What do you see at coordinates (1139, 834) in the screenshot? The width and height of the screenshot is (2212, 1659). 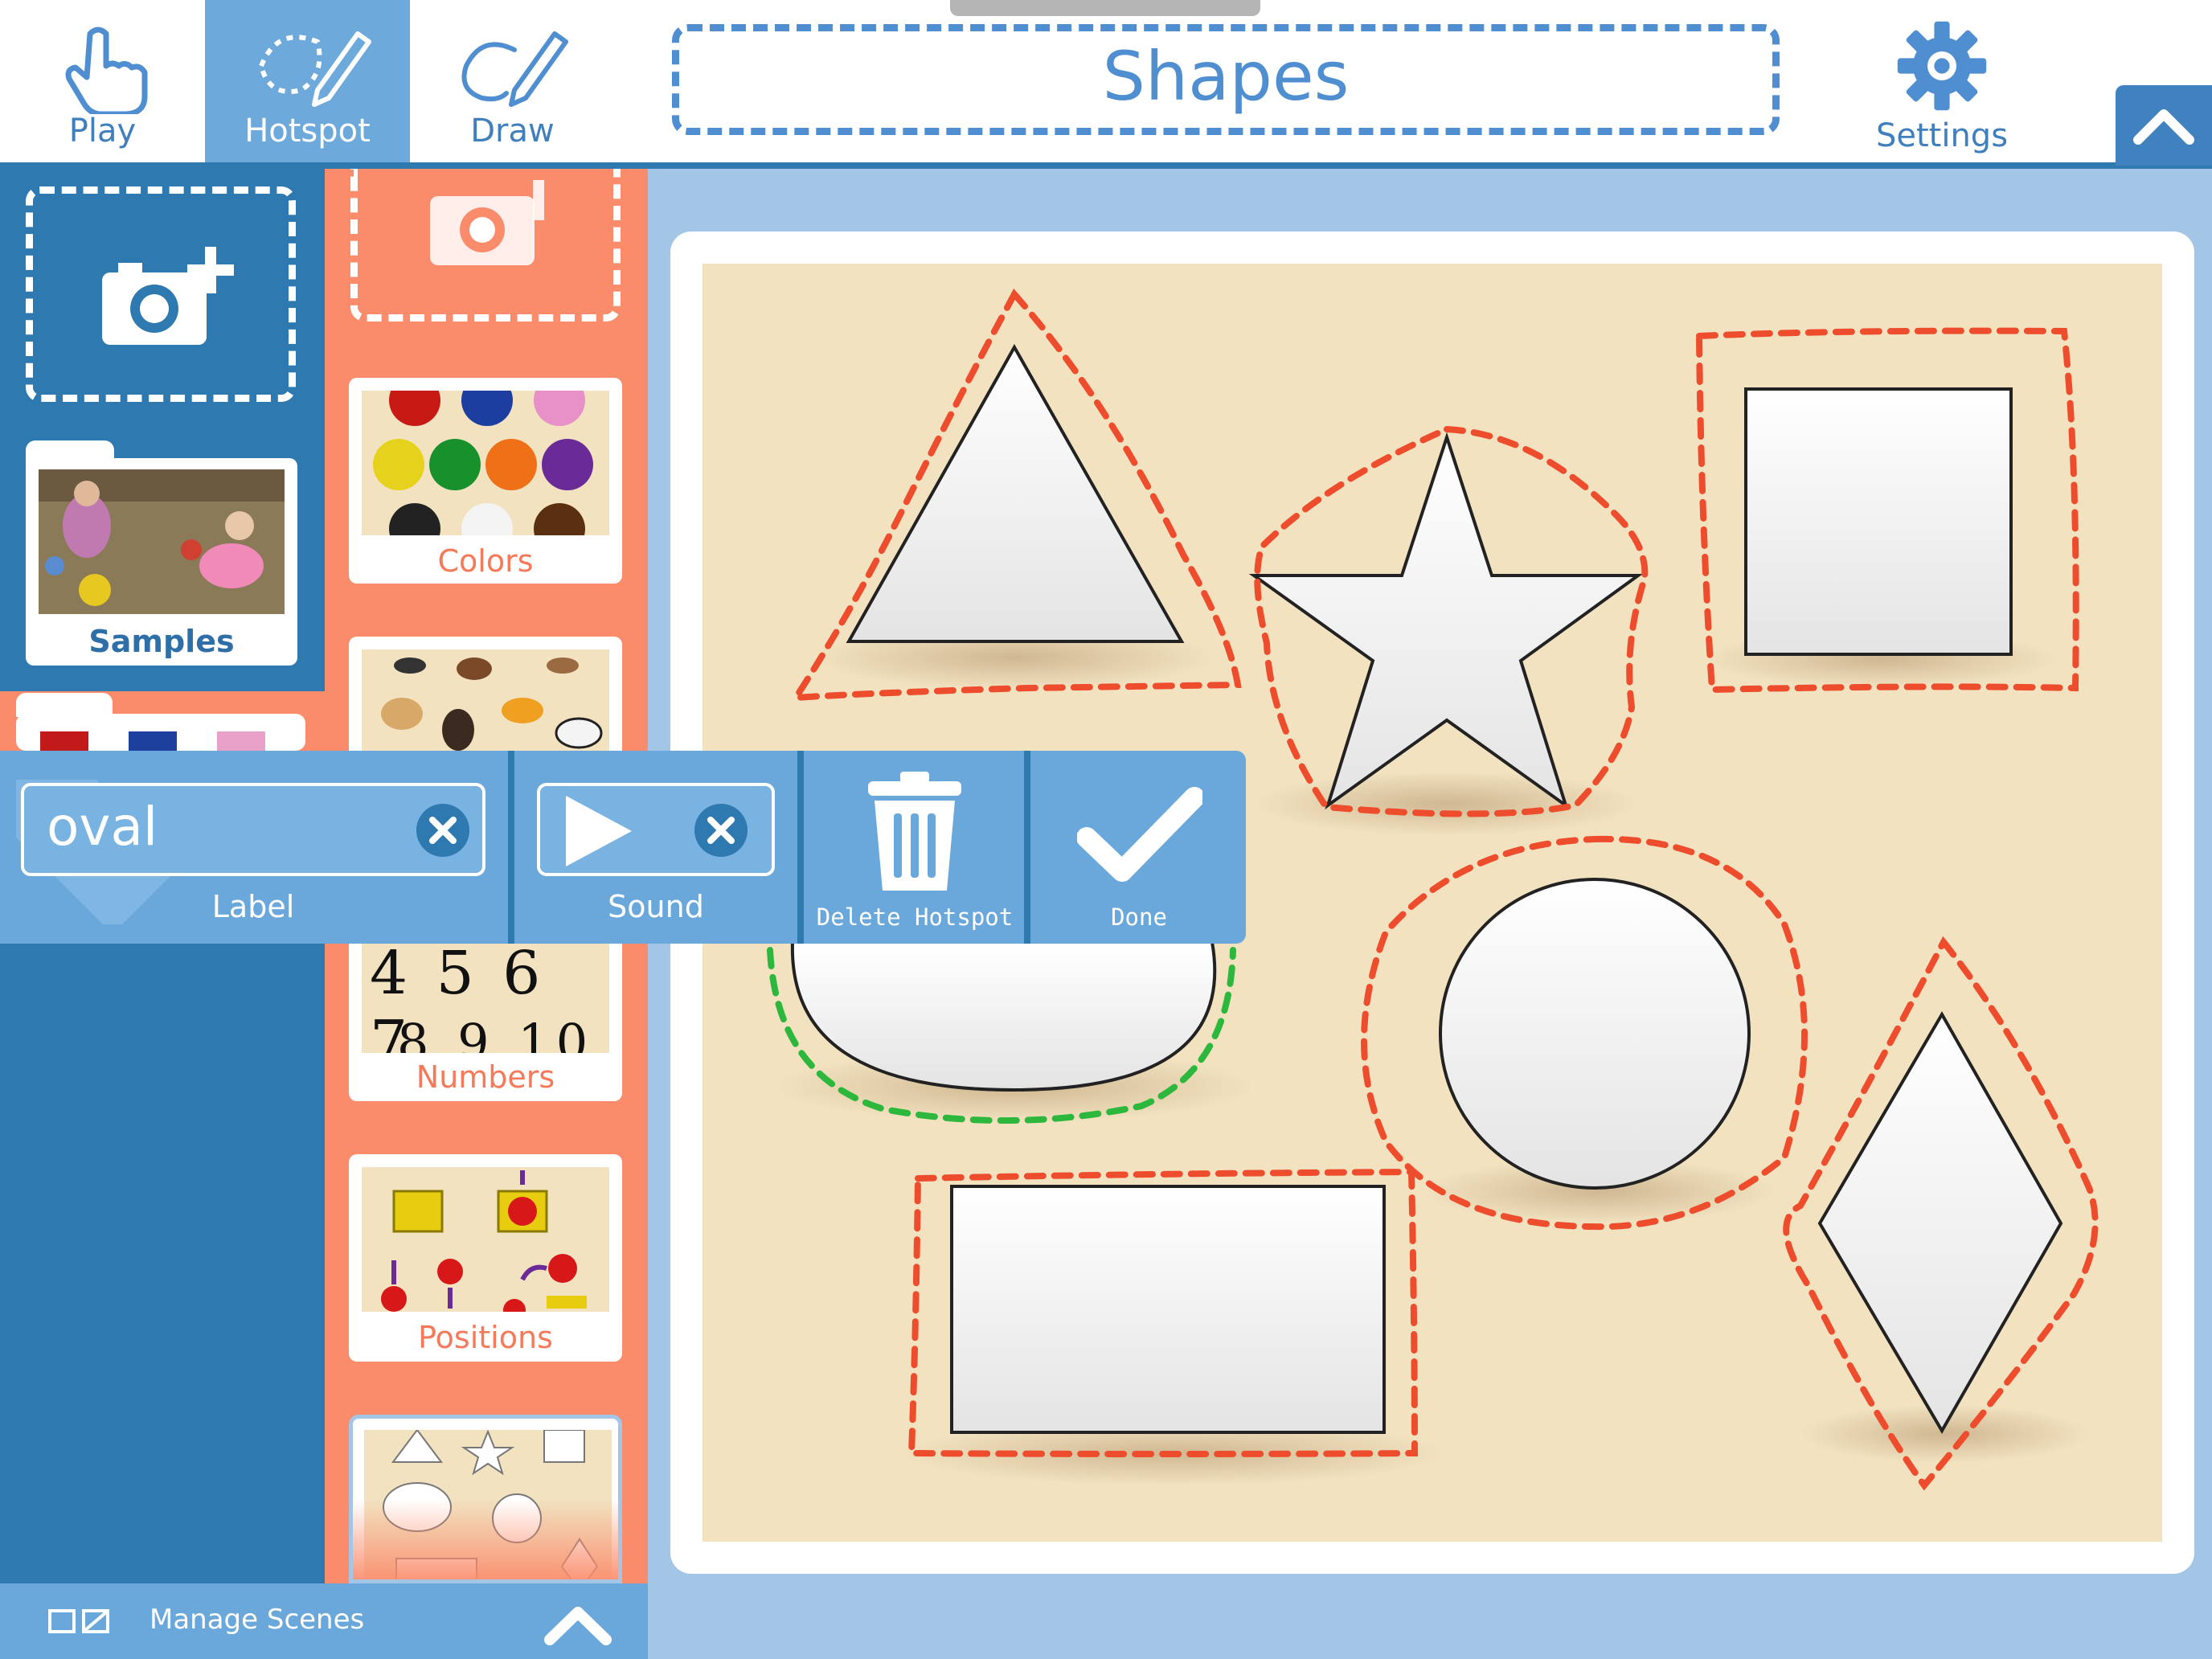 I see `checkmark-icon` at bounding box center [1139, 834].